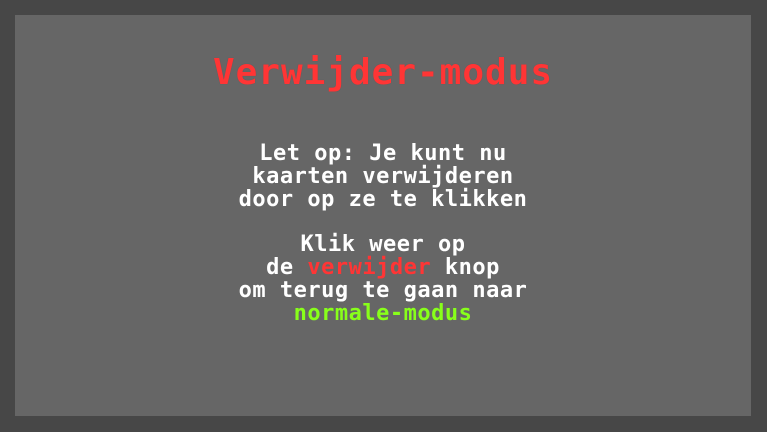 The width and height of the screenshot is (767, 432). Describe the element at coordinates (383, 153) in the screenshot. I see `warning-line-1: Let op: Je kunt nu` at that location.